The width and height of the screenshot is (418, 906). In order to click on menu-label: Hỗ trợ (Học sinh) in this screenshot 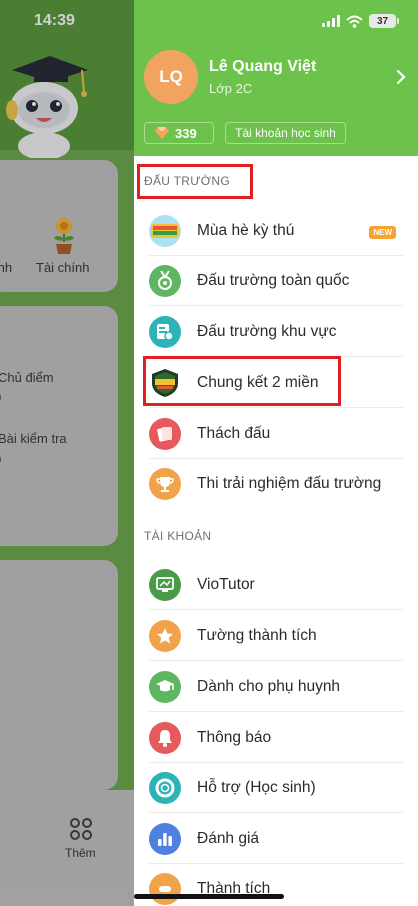, I will do `click(256, 787)`.